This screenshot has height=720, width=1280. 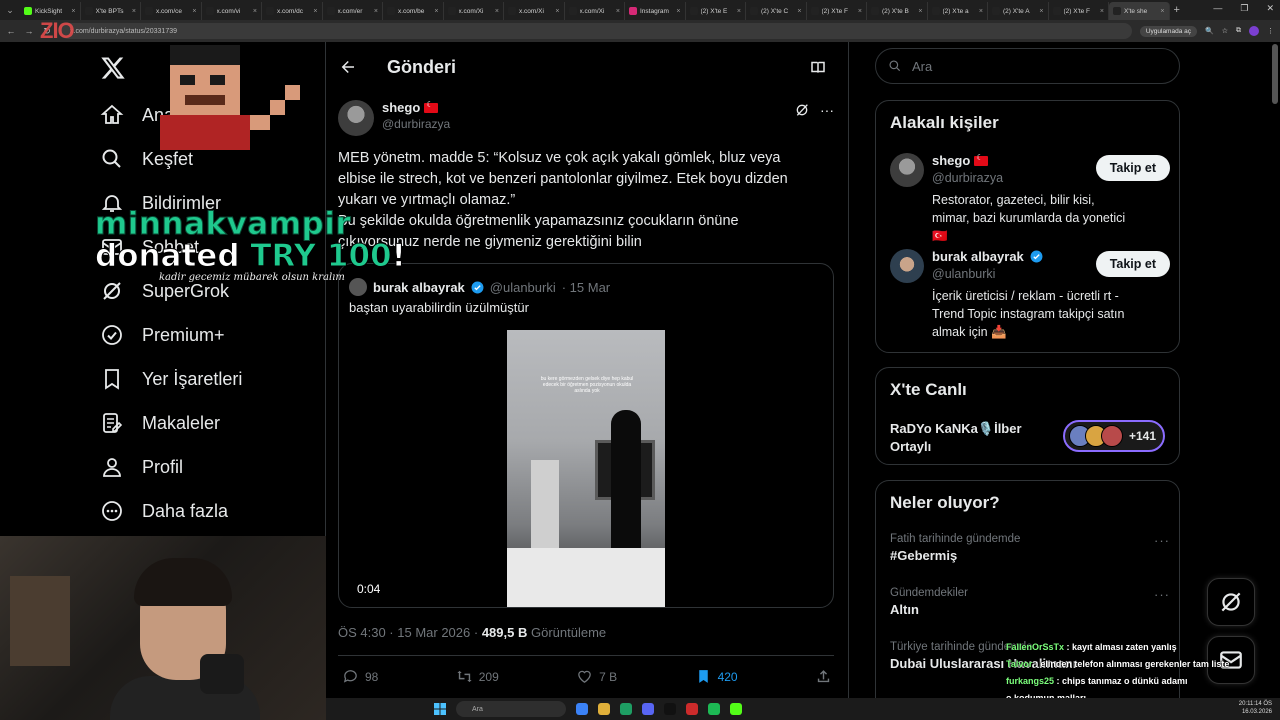 What do you see at coordinates (1139, 11) in the screenshot?
I see `browser-tab: X'te she ×` at bounding box center [1139, 11].